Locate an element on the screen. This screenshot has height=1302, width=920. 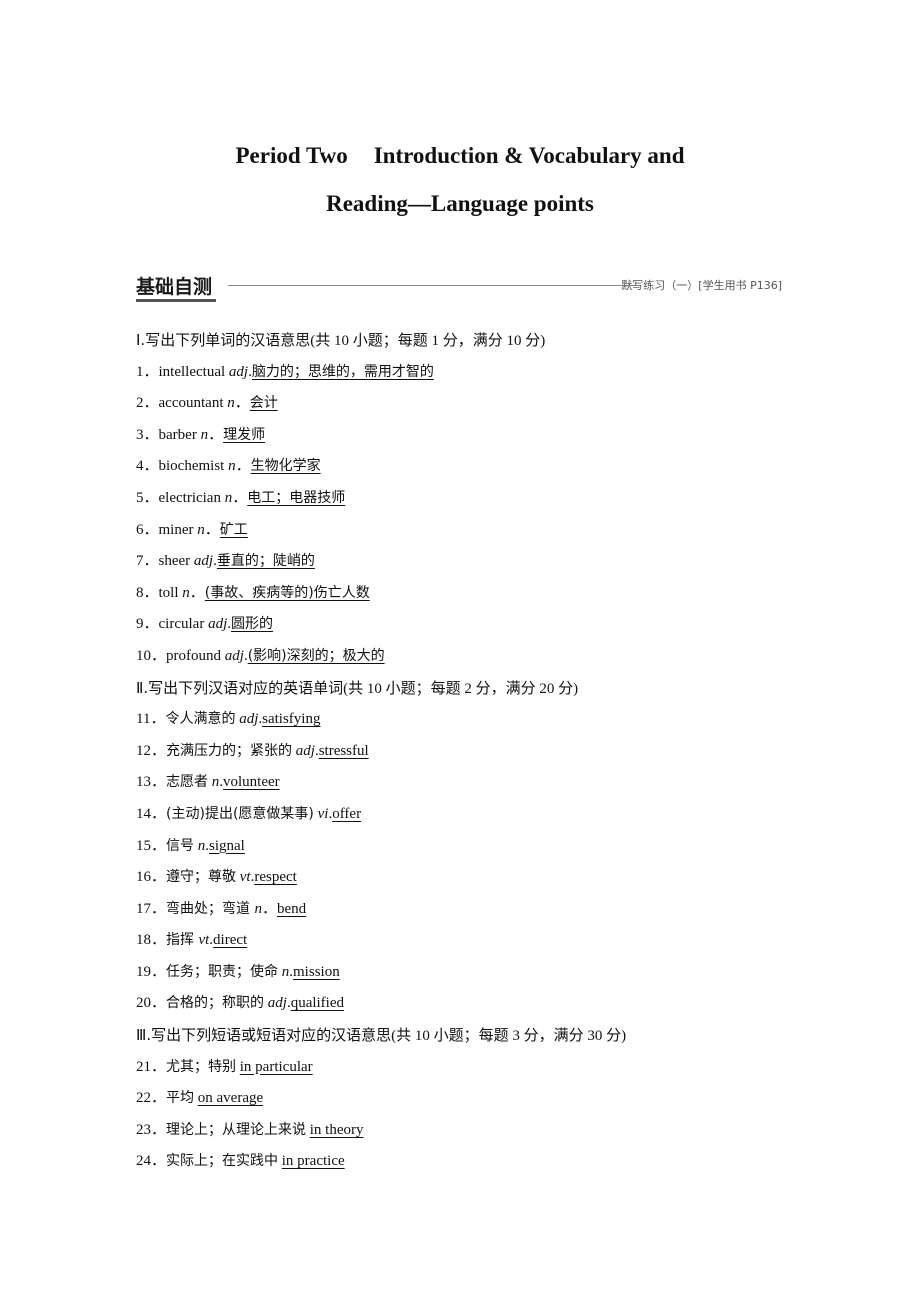
exercise-item: 14．(主动)提出(愿意做某事) vi.offer is located at coordinates (486, 816).